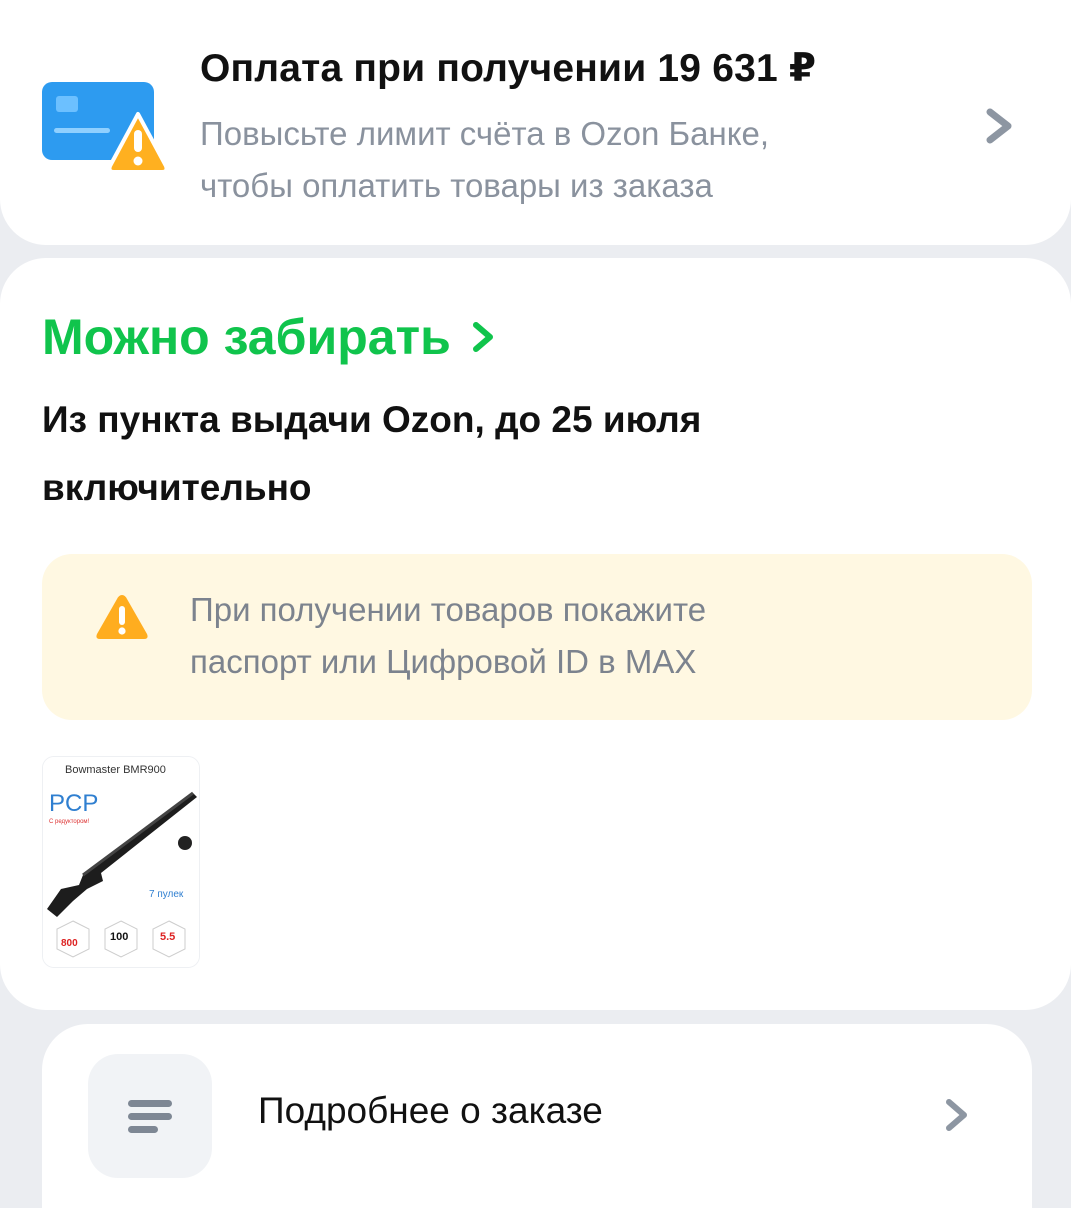 The image size is (1071, 1208). Describe the element at coordinates (115, 770) in the screenshot. I see `product-name: Bowmaster BMR900` at that location.